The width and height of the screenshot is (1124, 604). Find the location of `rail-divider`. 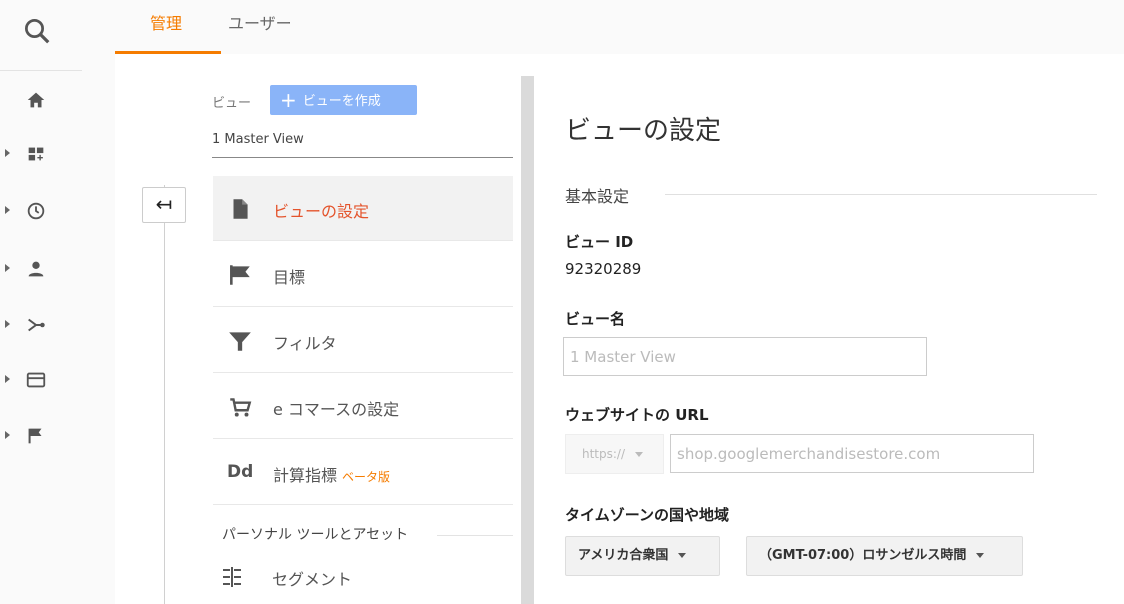

rail-divider is located at coordinates (41, 70).